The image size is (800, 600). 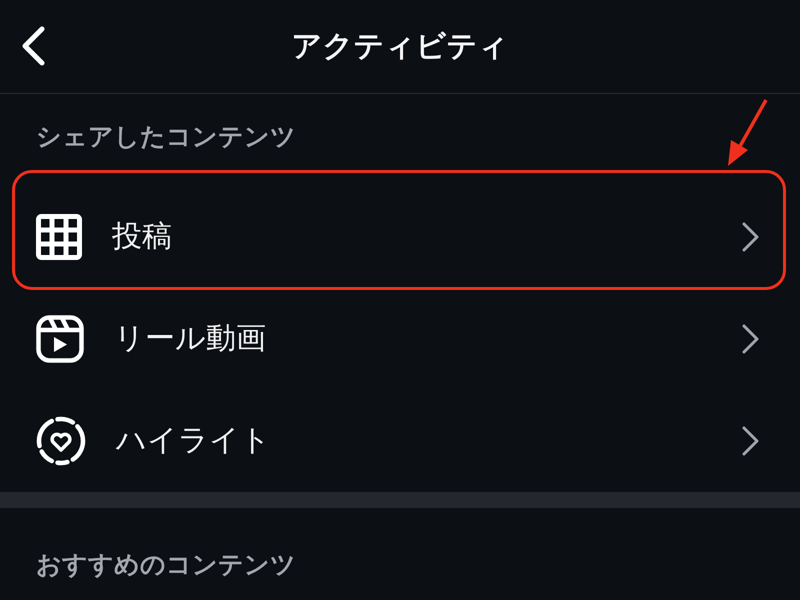 I want to click on video-play-icon, so click(x=60, y=339).